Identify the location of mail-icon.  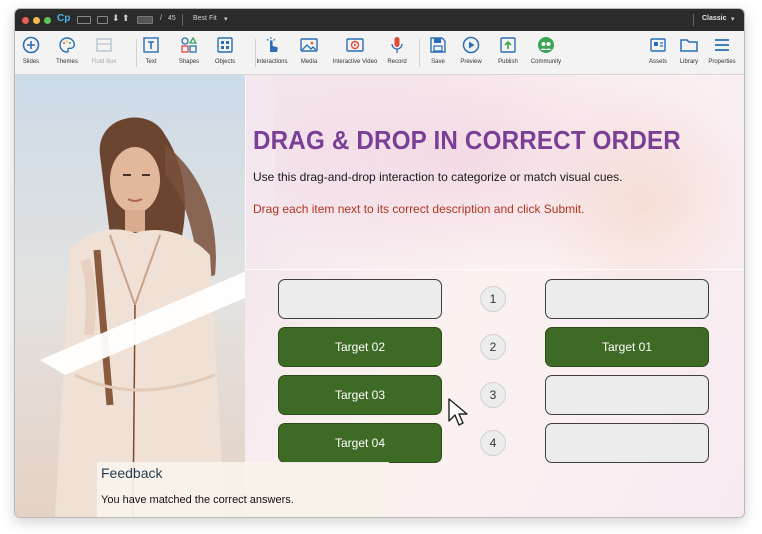
(102, 20).